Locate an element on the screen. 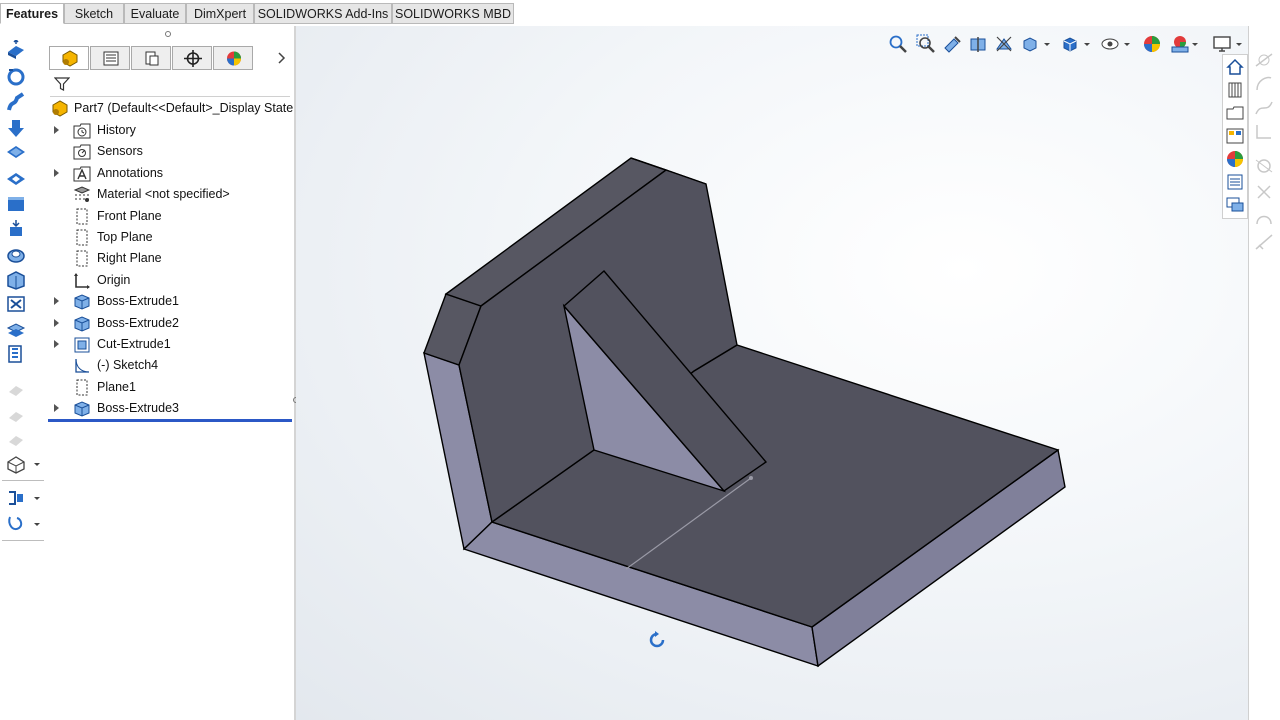 Image resolution: width=1280 pixels, height=720 pixels. tab-evaluate: Evaluate is located at coordinates (155, 13).